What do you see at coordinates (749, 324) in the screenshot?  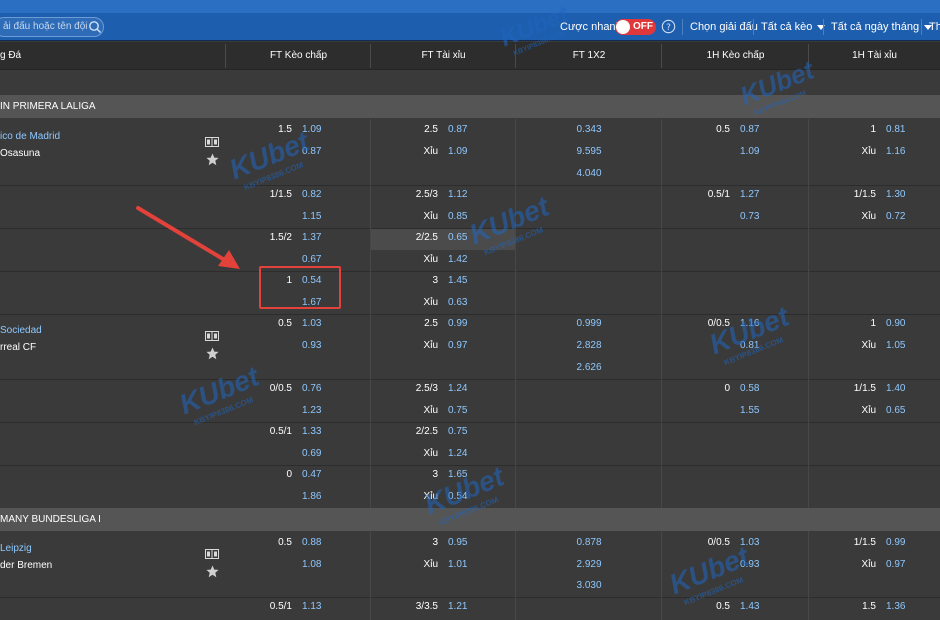 I see `1h-handicap-odds: 1.16` at bounding box center [749, 324].